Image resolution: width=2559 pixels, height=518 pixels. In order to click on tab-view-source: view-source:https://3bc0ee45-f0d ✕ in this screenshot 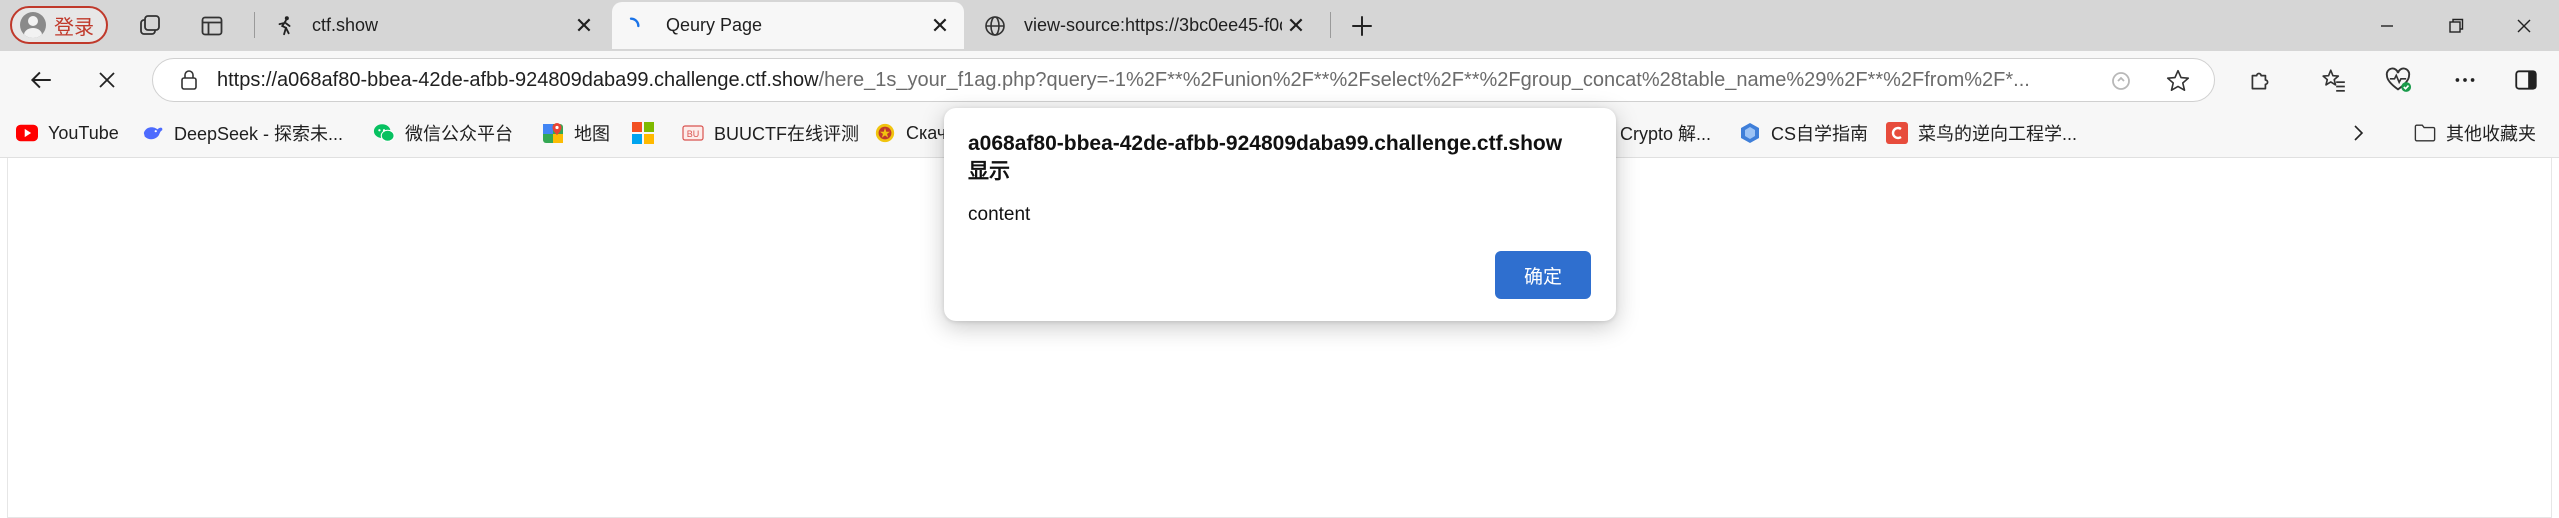, I will do `click(1144, 25)`.